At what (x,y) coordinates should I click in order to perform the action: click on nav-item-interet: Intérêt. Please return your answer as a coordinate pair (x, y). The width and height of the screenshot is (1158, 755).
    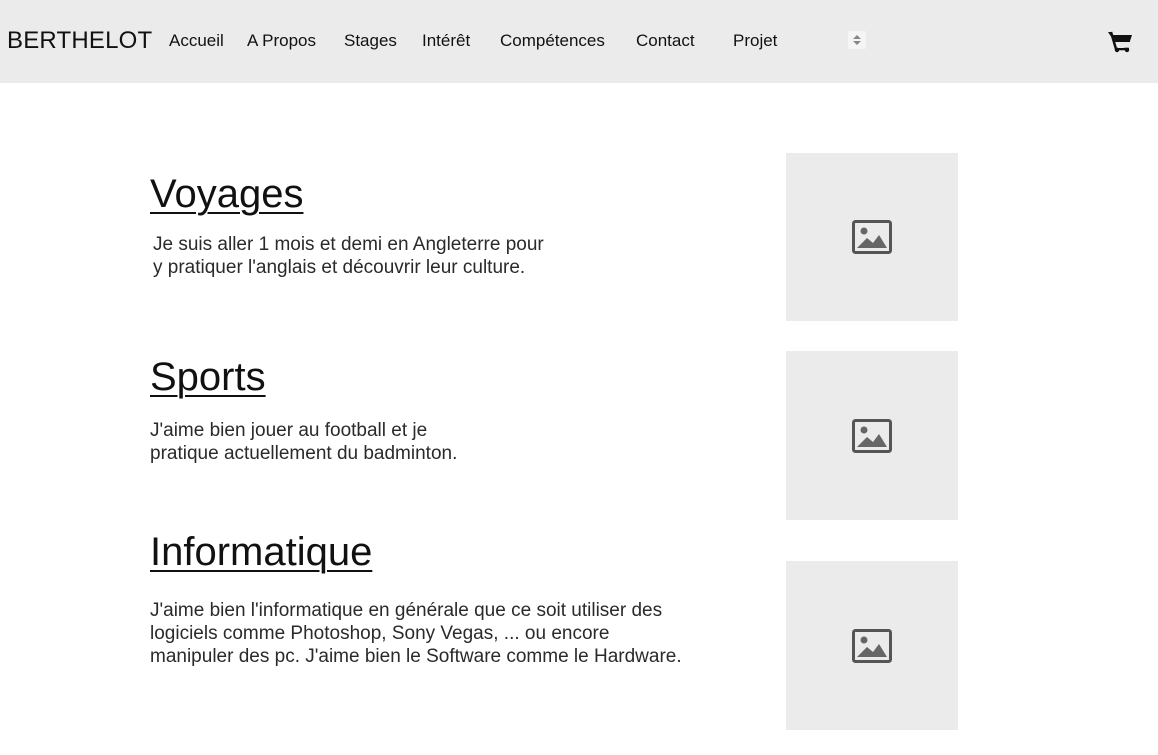
    Looking at the image, I should click on (446, 41).